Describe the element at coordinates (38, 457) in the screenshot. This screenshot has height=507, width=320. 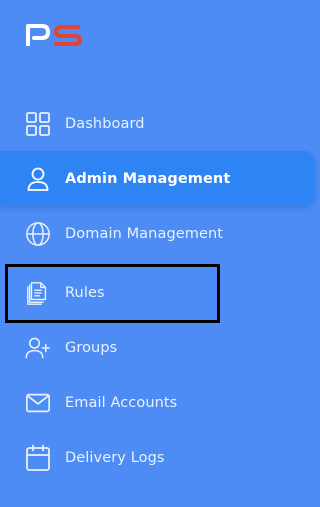
I see `calendar-icon` at that location.